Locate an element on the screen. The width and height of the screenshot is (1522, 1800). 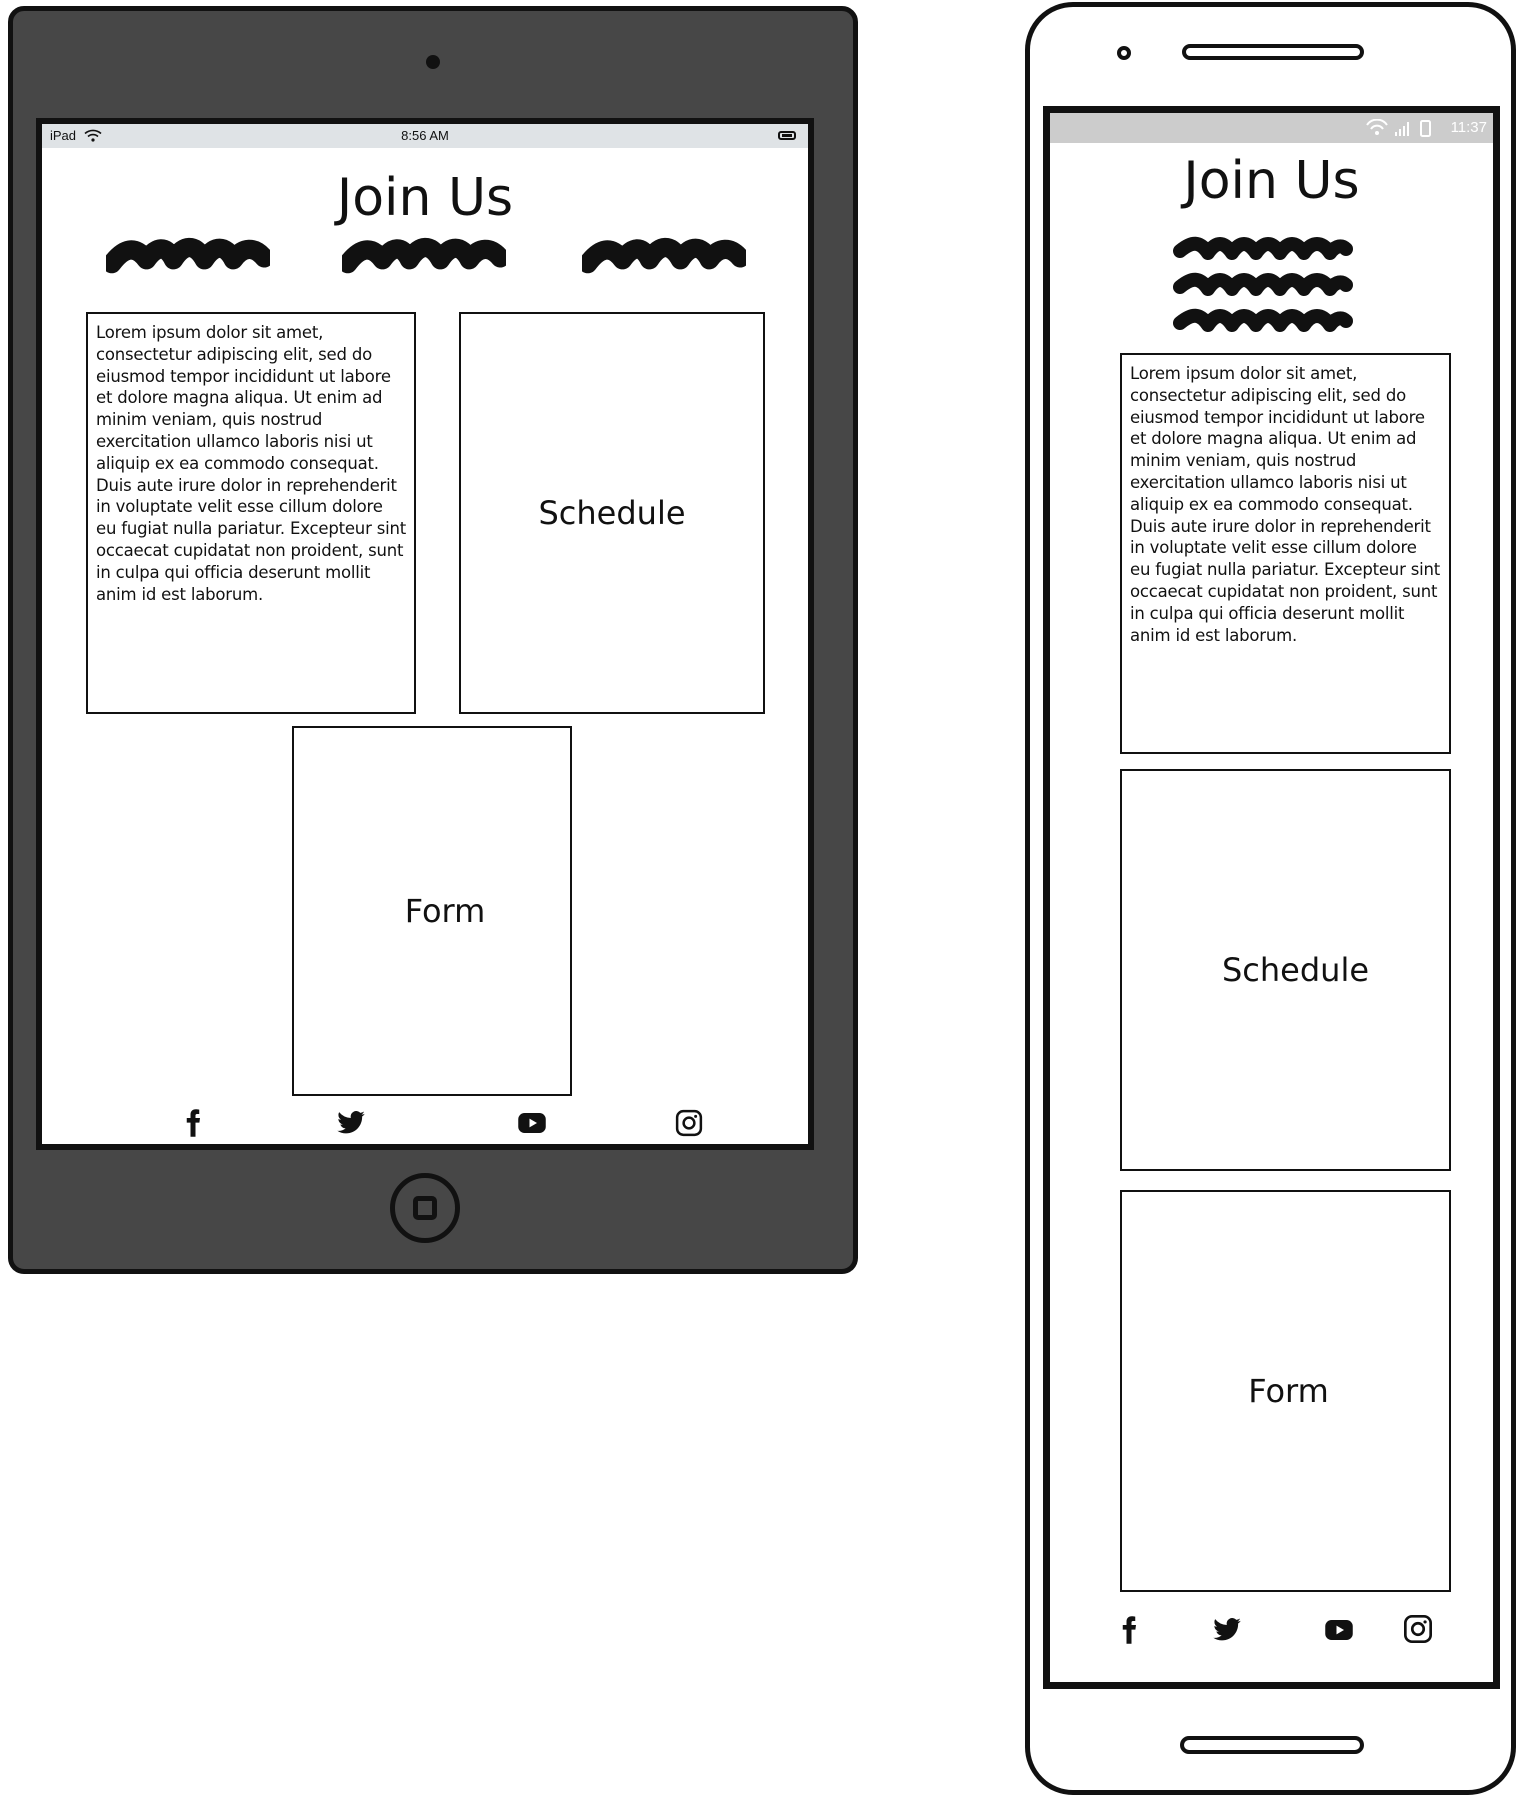
battery-icon is located at coordinates (787, 135).